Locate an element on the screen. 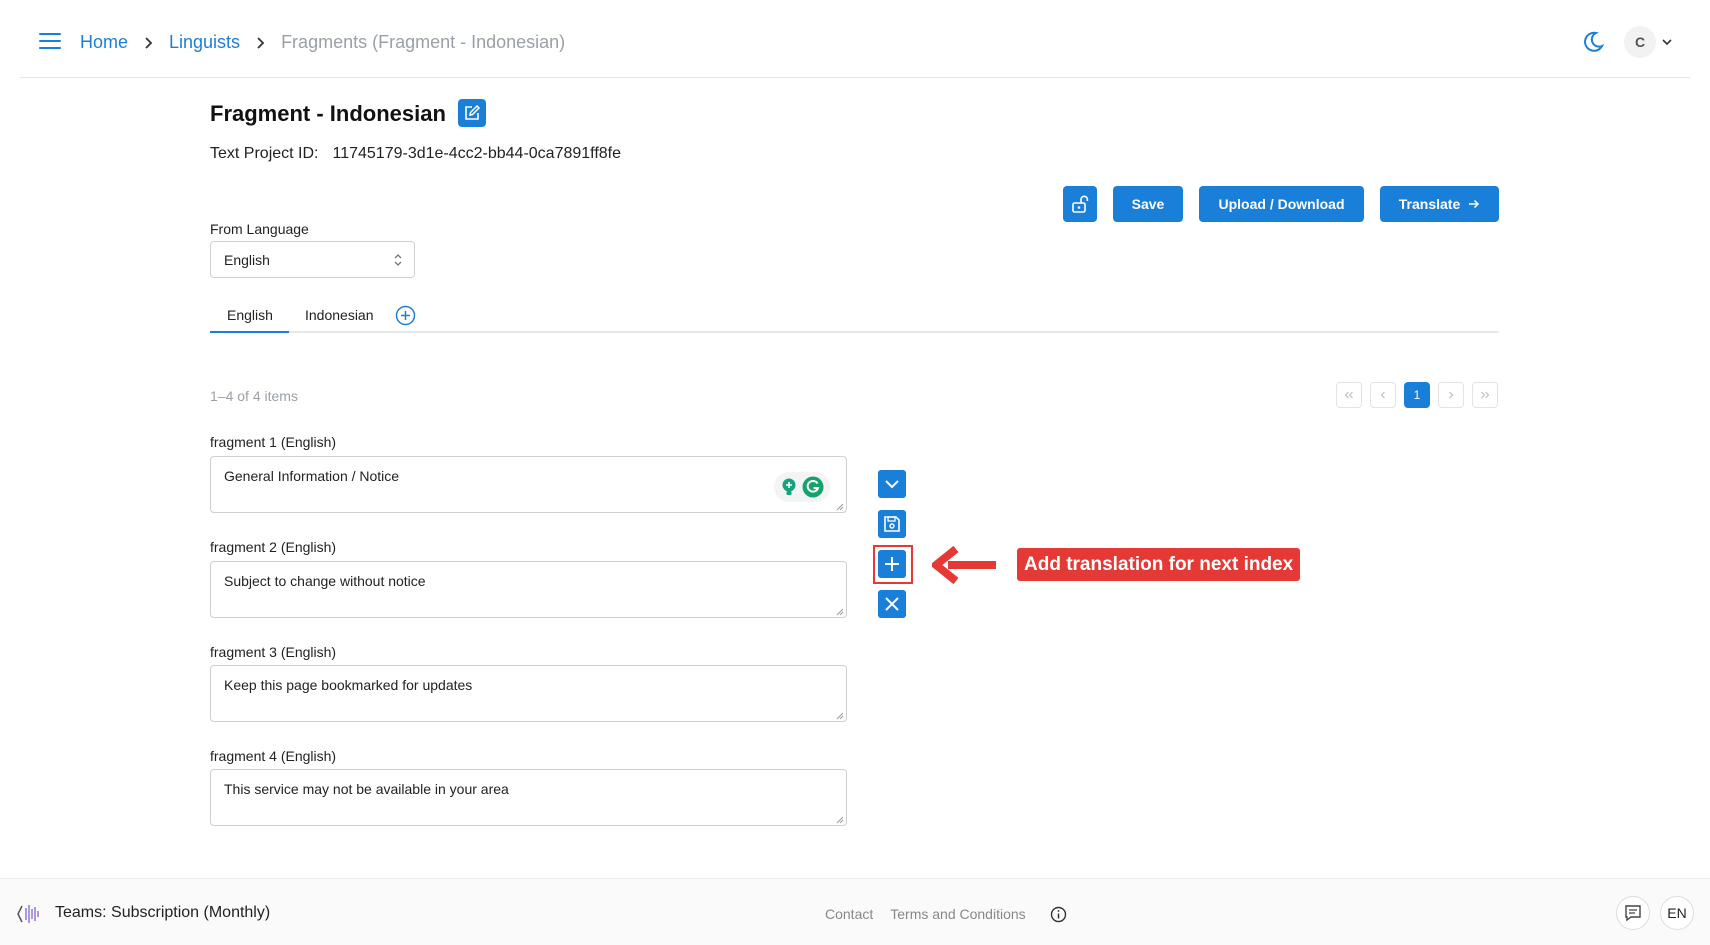 The width and height of the screenshot is (1710, 945). prev-page-button is located at coordinates (1383, 395).